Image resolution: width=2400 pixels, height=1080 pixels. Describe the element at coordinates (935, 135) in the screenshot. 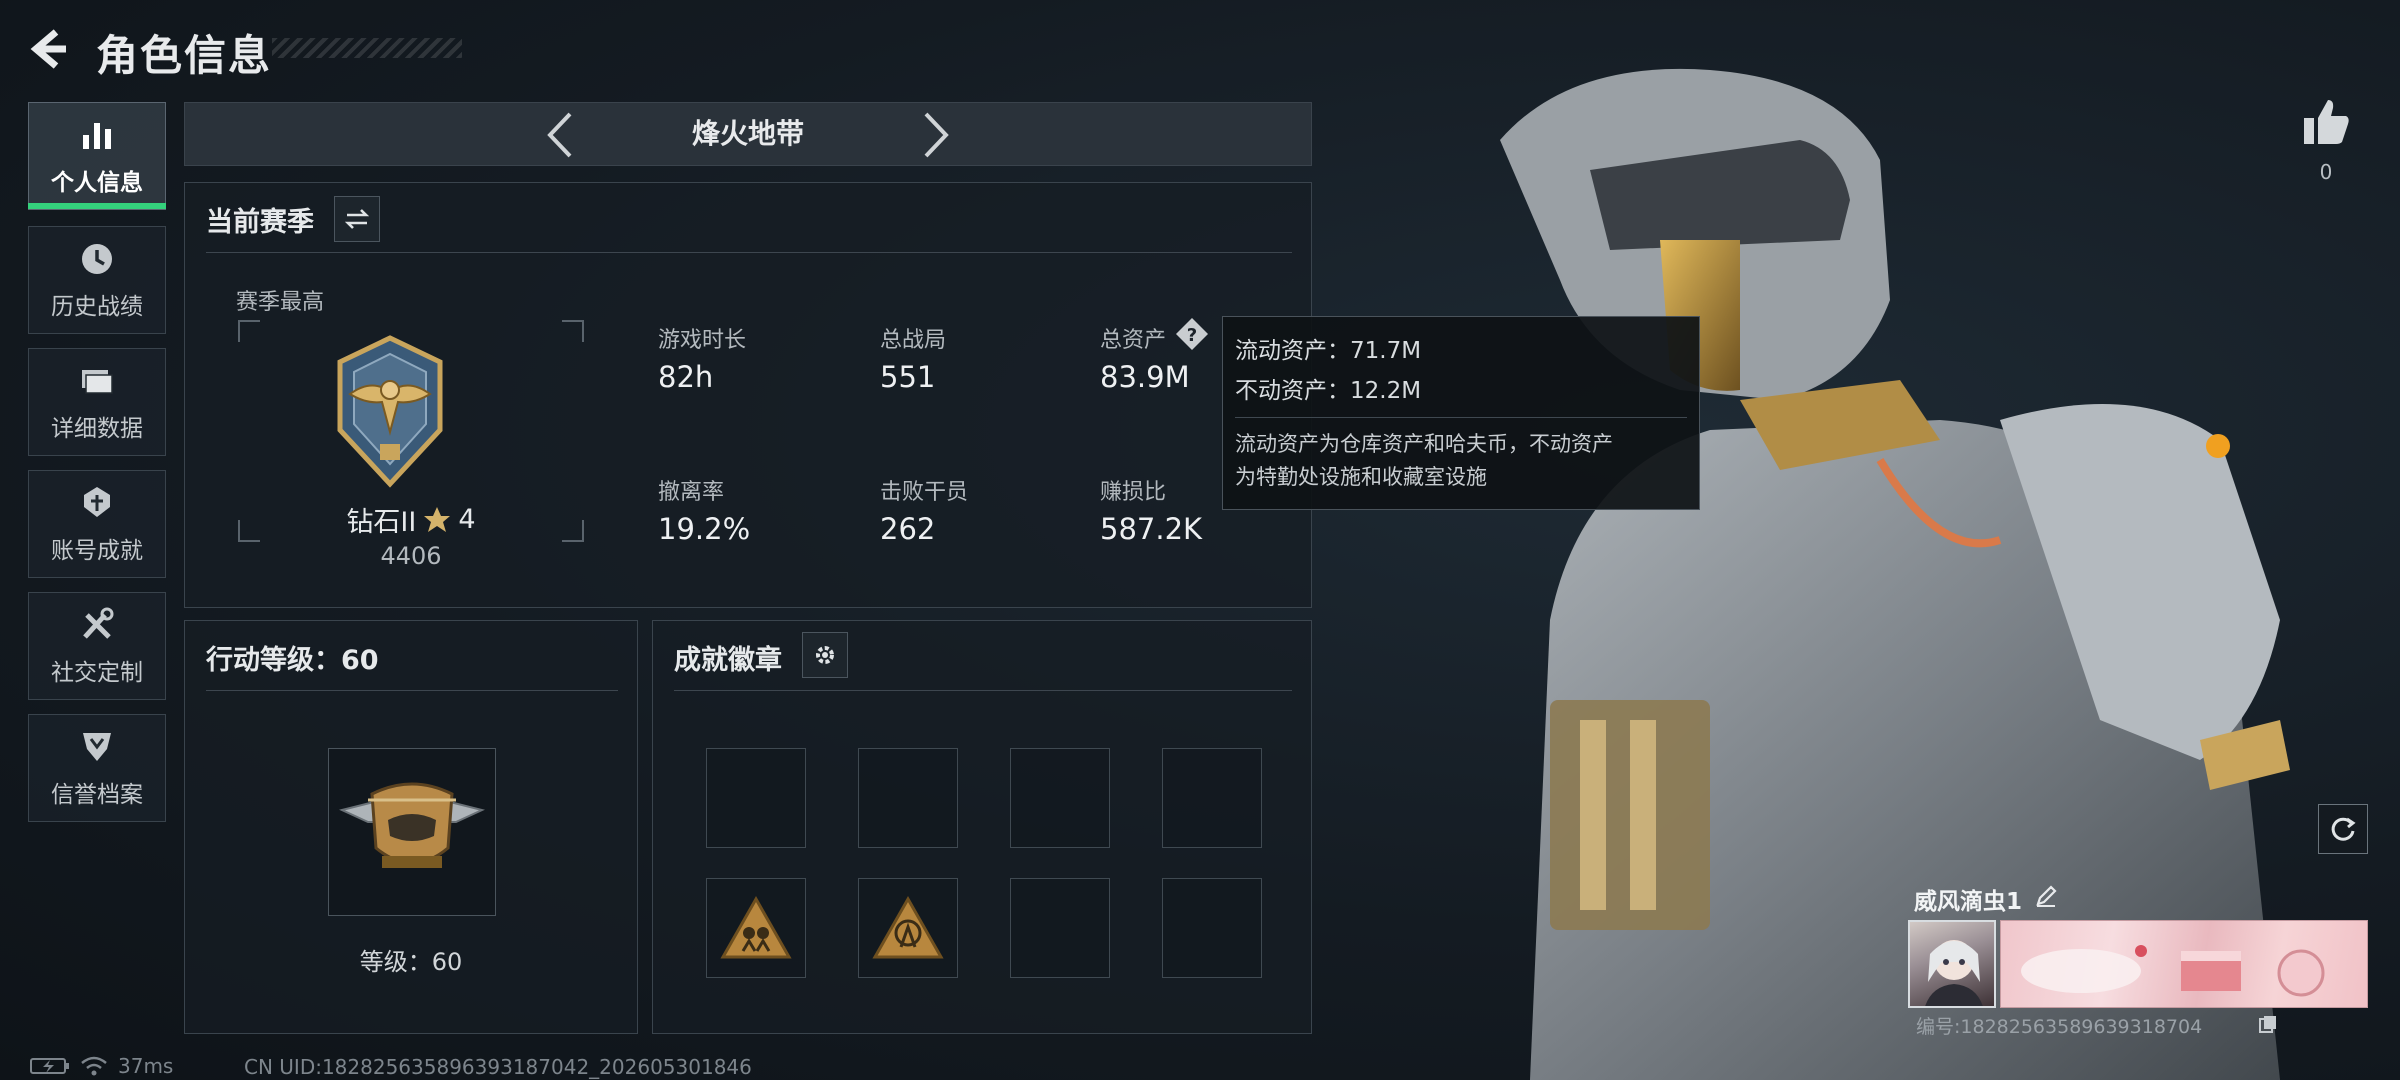

I see `next-mode-arrow-icon` at that location.